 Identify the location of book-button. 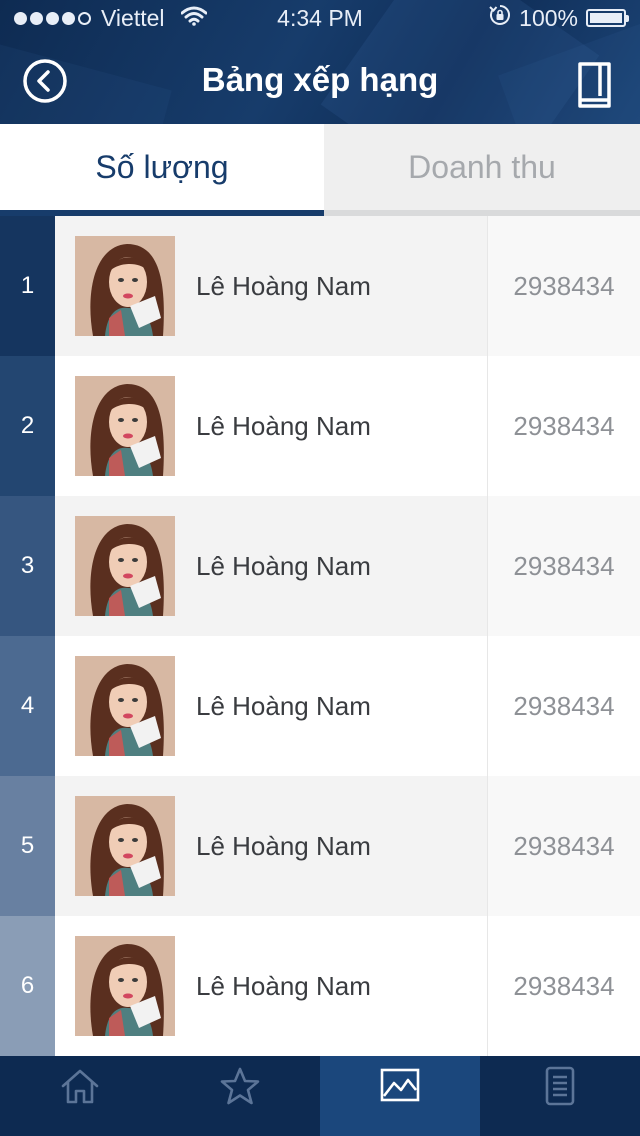
(596, 85).